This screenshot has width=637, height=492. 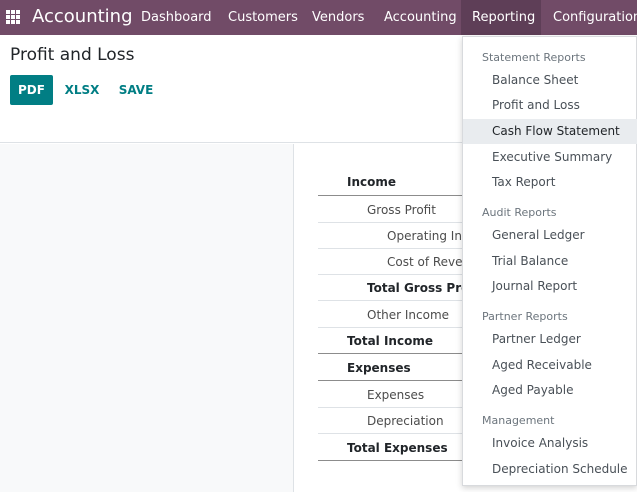 What do you see at coordinates (519, 212) in the screenshot?
I see `menu-section-audit-reports: Audit Reports` at bounding box center [519, 212].